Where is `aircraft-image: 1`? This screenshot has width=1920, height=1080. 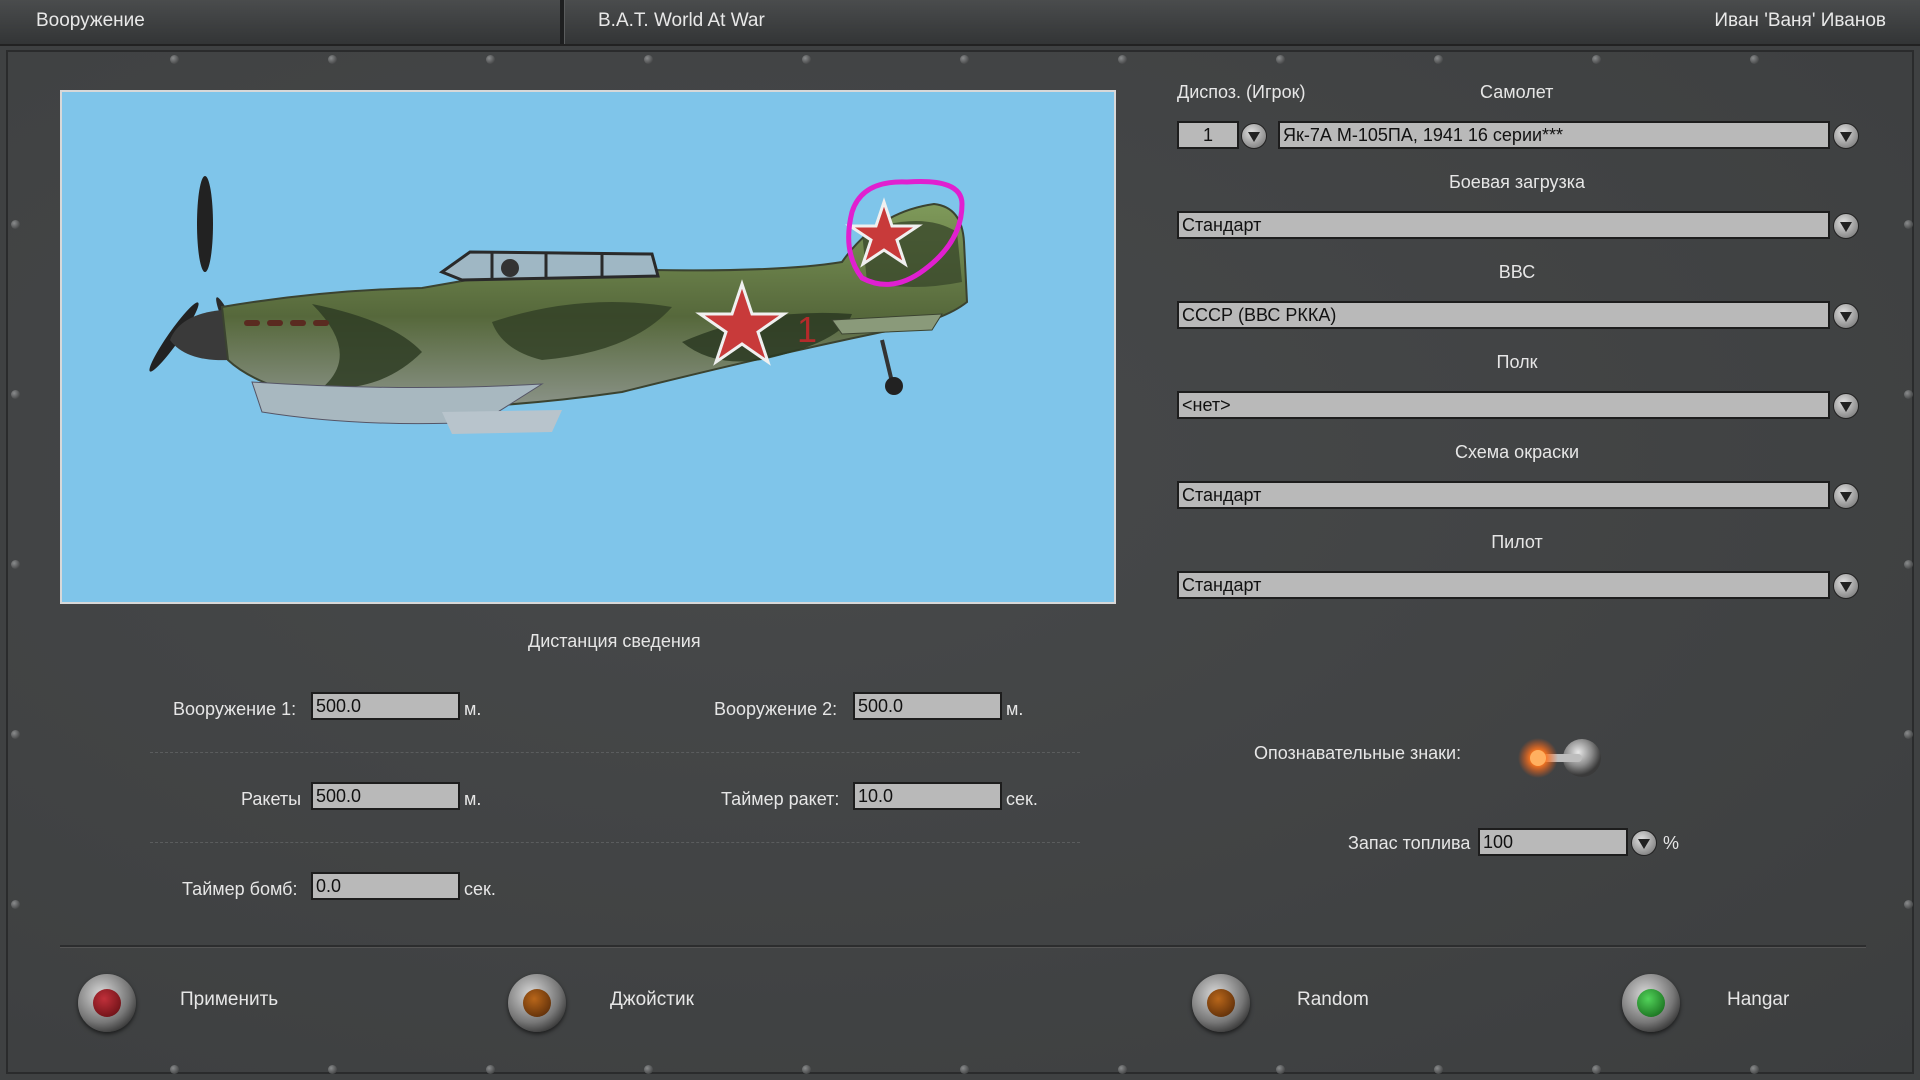 aircraft-image: 1 is located at coordinates (559, 305).